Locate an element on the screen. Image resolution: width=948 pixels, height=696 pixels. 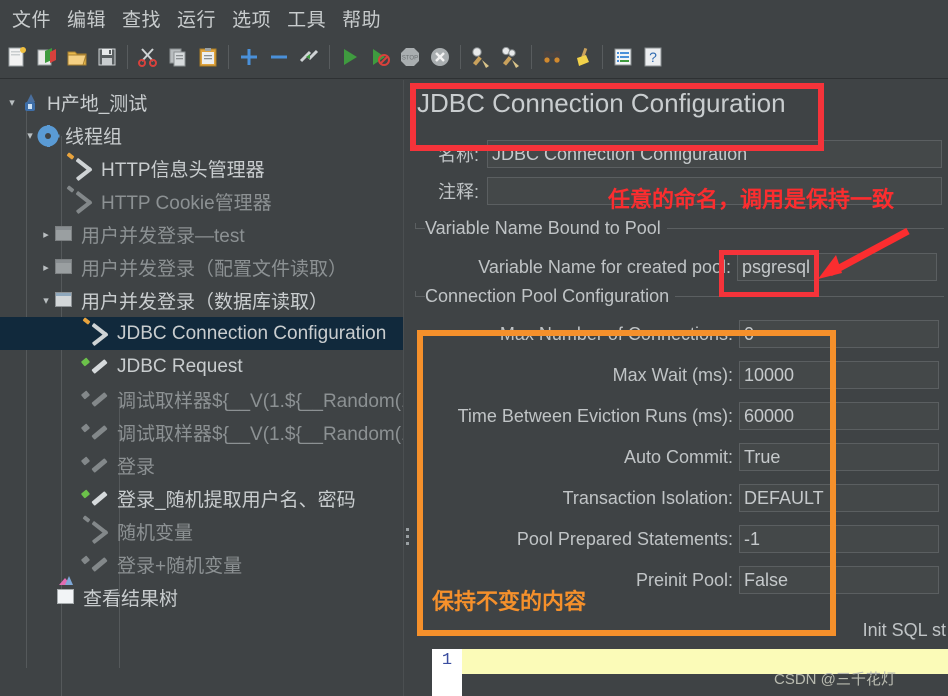
toolbar: STOP ? is located at coordinates (474, 57).